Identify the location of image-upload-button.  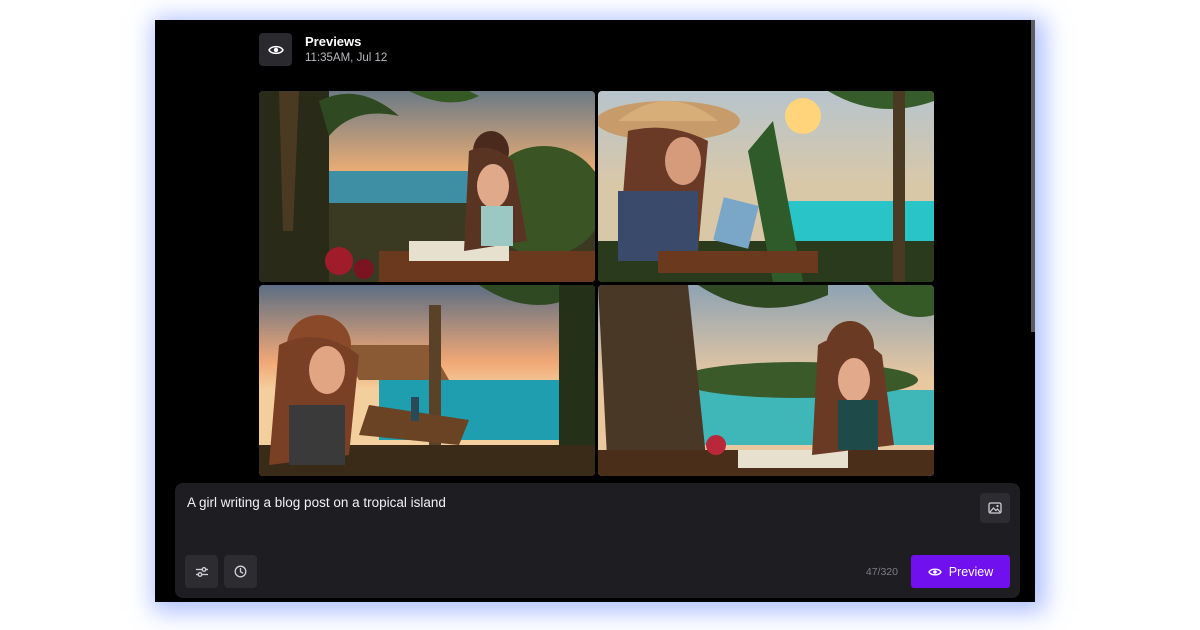
(995, 508).